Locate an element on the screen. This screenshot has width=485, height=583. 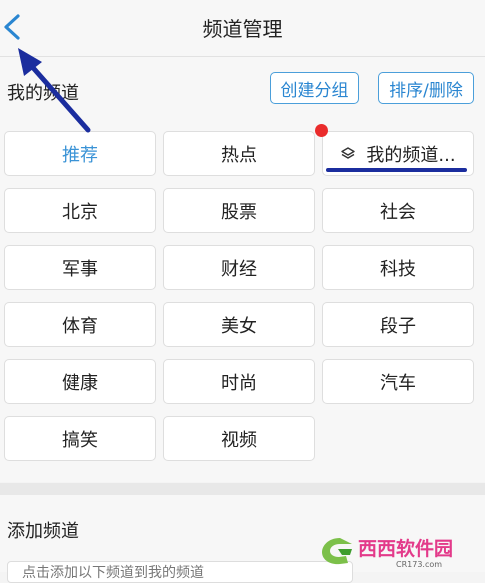
channel-tile: 汽车 is located at coordinates (398, 381).